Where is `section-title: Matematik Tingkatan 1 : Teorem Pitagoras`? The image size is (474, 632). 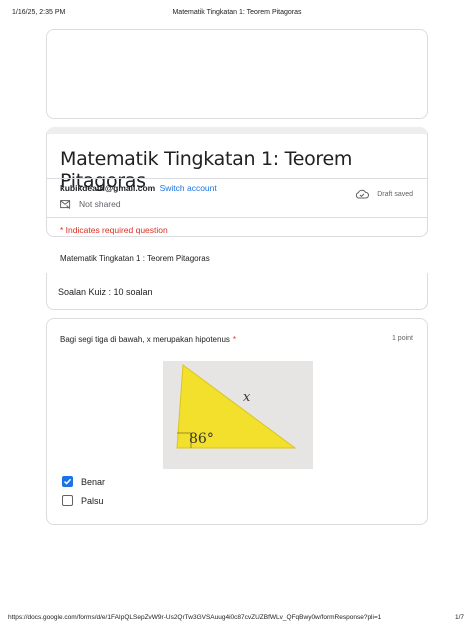 section-title: Matematik Tingkatan 1 : Teorem Pitagoras is located at coordinates (135, 258).